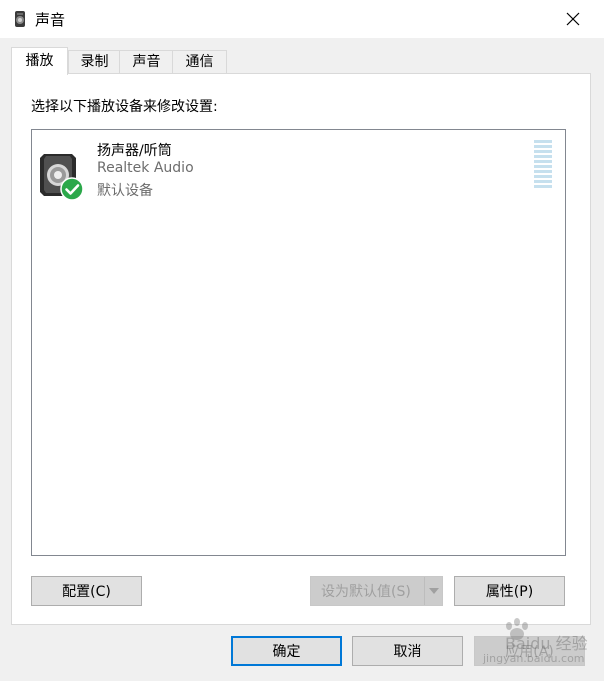 Image resolution: width=604 pixels, height=681 pixels. What do you see at coordinates (543, 166) in the screenshot?
I see `volume-level-meter` at bounding box center [543, 166].